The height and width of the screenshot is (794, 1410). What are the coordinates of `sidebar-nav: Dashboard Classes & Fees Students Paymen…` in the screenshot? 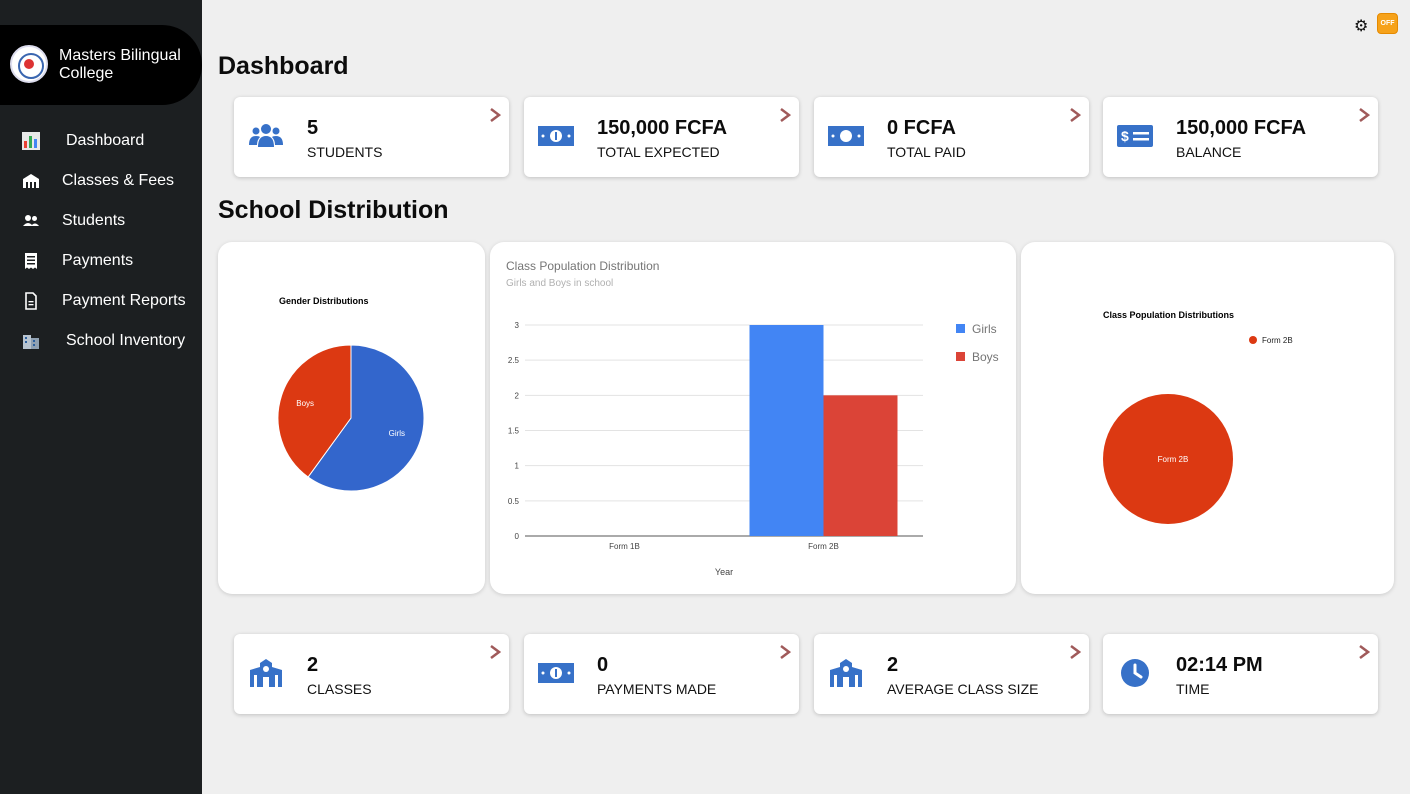 It's located at (101, 241).